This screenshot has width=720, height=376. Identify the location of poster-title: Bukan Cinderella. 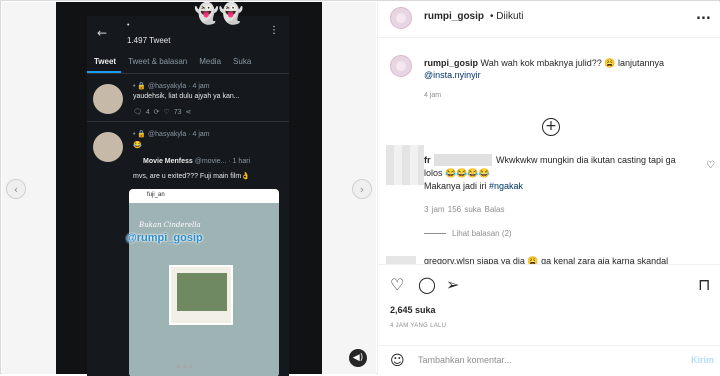
(170, 225).